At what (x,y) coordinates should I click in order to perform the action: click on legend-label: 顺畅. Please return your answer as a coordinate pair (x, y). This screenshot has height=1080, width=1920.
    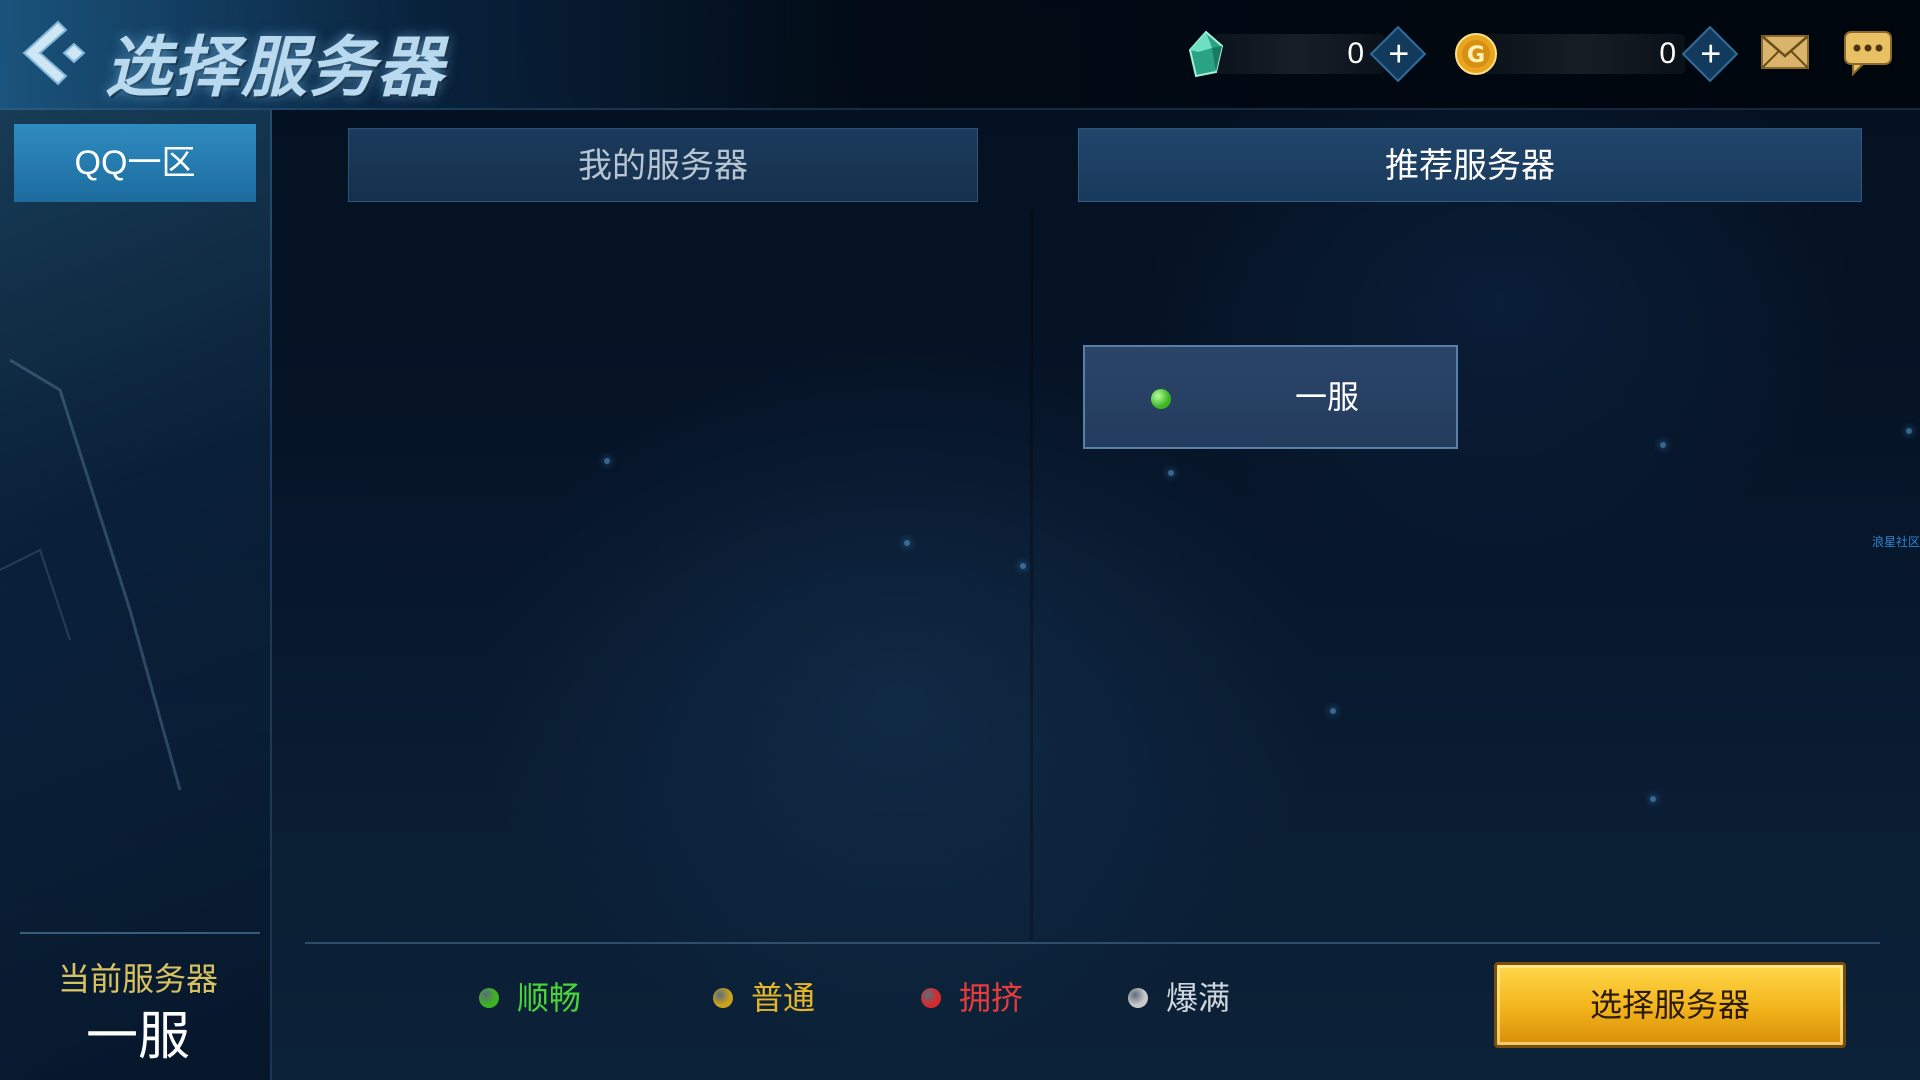
    Looking at the image, I should click on (549, 998).